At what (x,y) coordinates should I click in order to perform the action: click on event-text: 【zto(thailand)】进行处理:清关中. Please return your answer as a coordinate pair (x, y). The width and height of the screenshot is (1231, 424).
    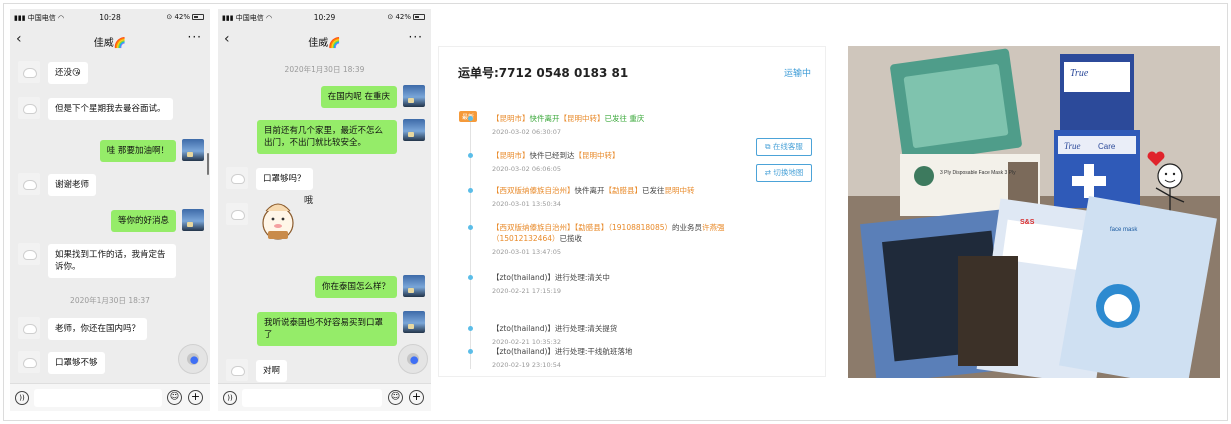
    Looking at the image, I should click on (551, 277).